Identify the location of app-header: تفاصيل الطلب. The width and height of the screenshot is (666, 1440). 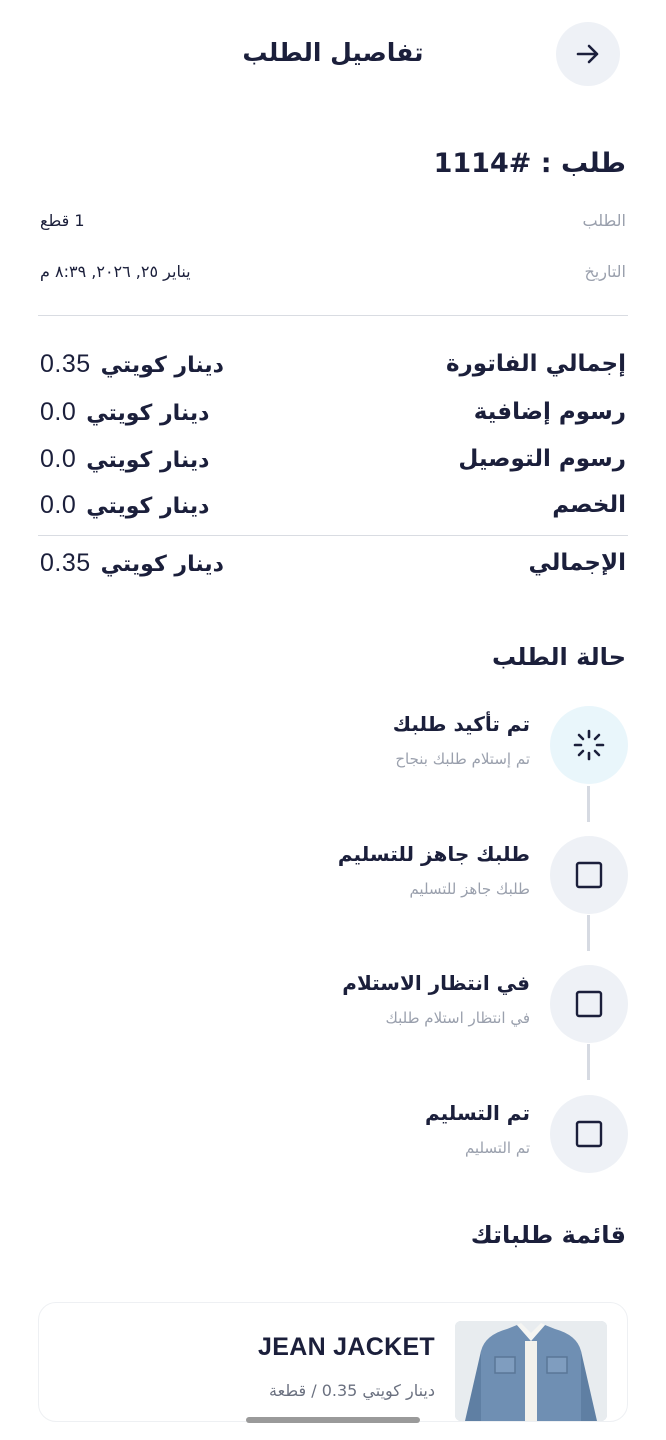
(333, 55).